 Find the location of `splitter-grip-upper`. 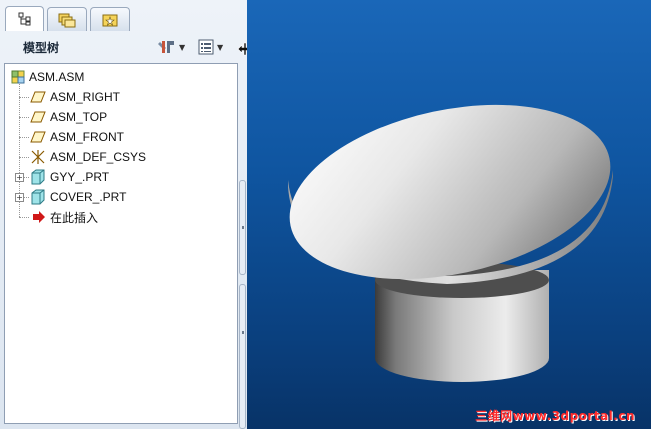

splitter-grip-upper is located at coordinates (242, 227).